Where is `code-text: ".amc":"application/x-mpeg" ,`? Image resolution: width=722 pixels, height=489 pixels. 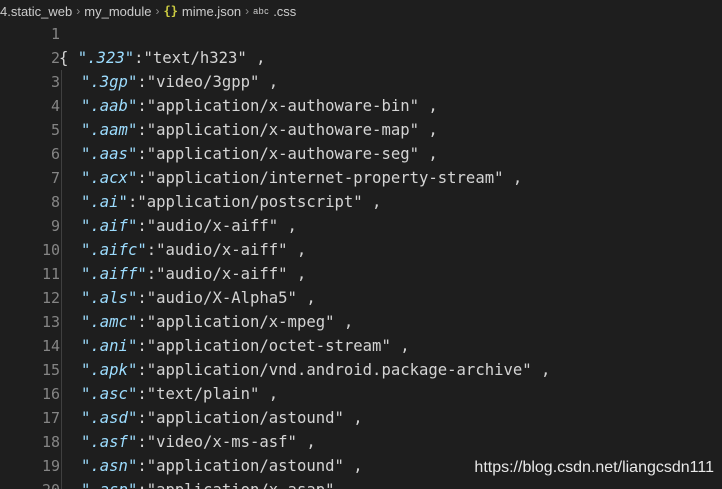 code-text: ".amc":"application/x-mpeg" , is located at coordinates (217, 322).